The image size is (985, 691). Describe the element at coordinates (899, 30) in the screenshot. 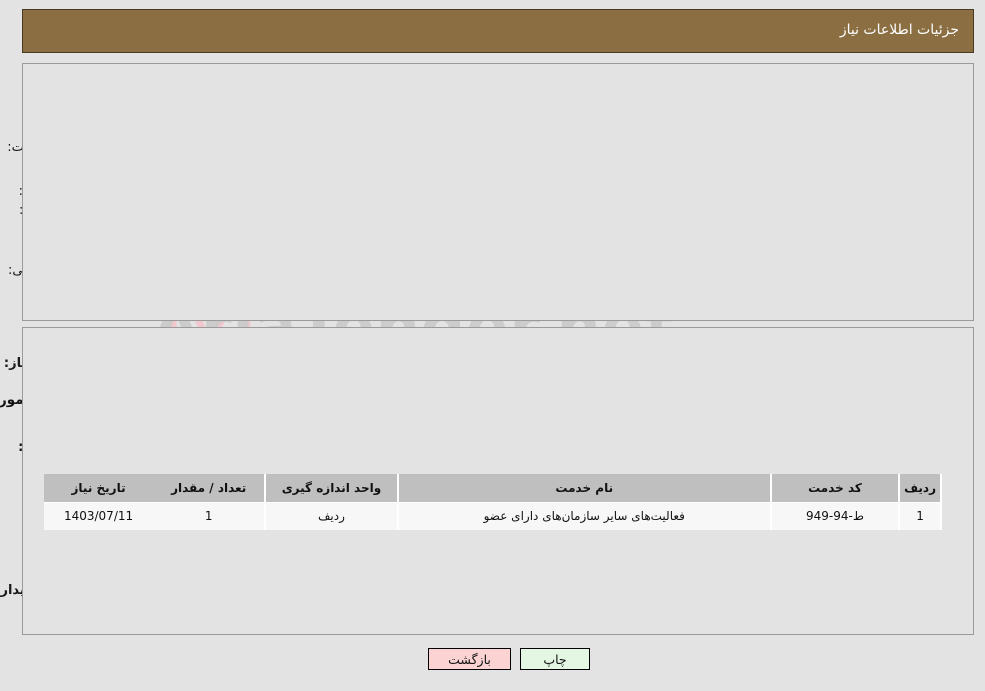

I see `page-title: جزئیات اطلاعات نیاز` at that location.